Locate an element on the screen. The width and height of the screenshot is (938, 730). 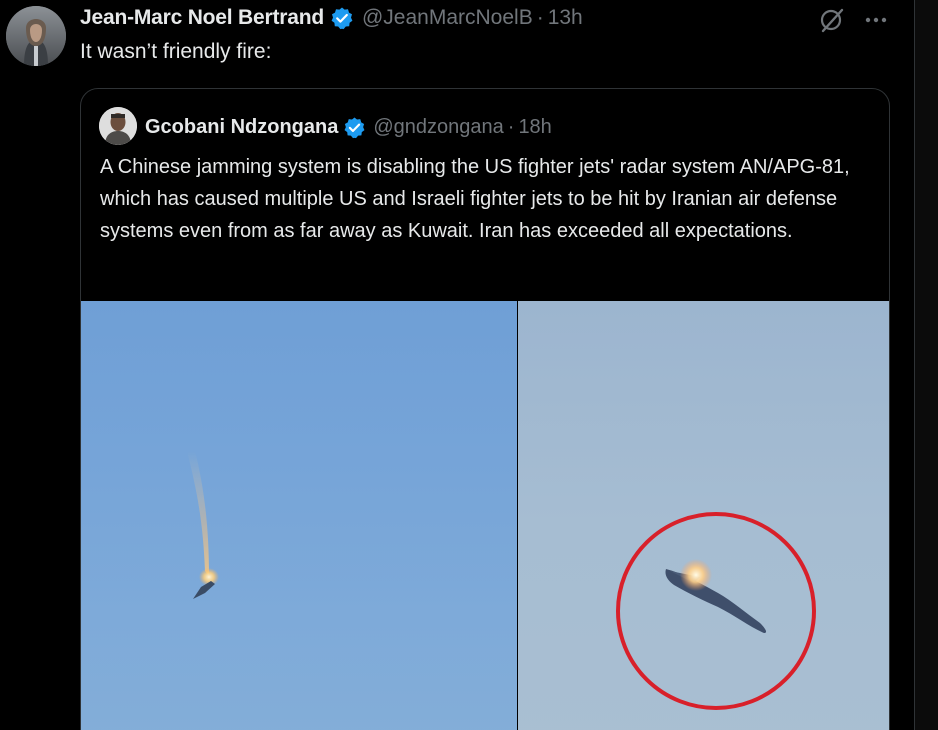
author-handle: @JeanMarcNoelB is located at coordinates (447, 18).